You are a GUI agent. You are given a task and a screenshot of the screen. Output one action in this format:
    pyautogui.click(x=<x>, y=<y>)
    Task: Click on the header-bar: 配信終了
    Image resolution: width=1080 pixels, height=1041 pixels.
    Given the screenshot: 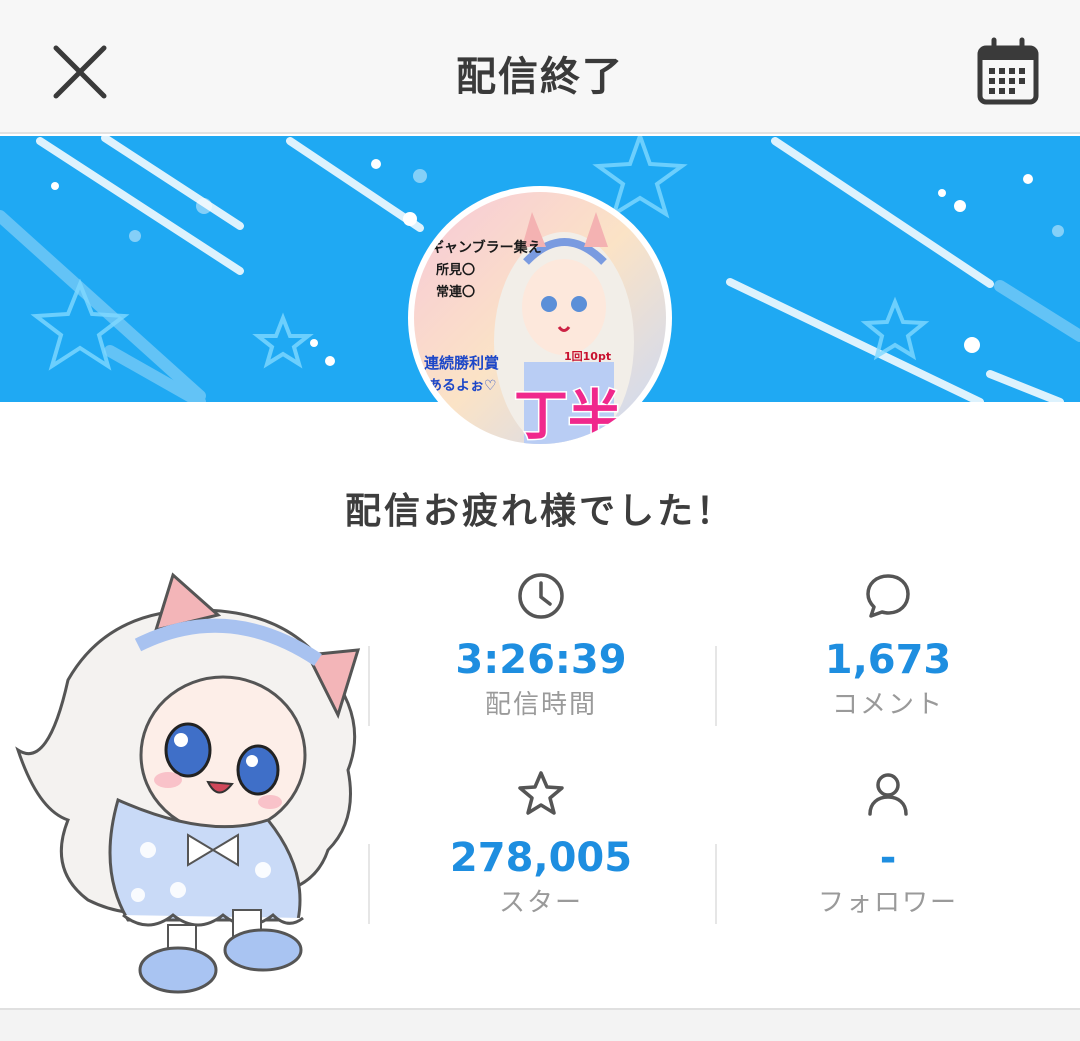 What is the action you would take?
    pyautogui.click(x=540, y=67)
    